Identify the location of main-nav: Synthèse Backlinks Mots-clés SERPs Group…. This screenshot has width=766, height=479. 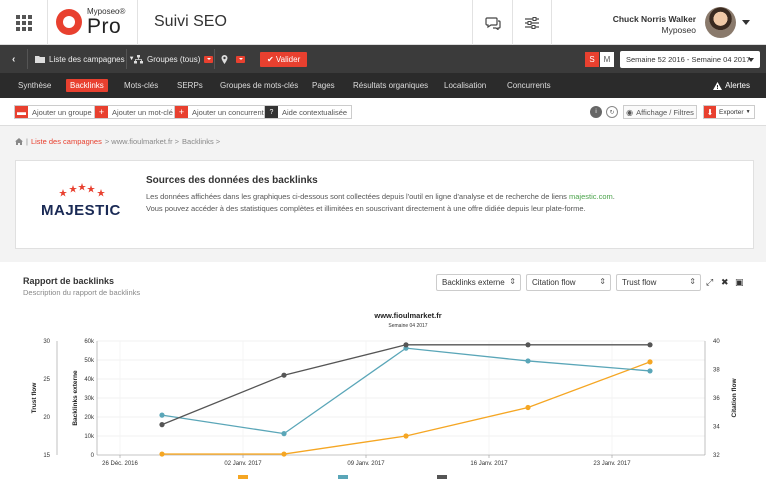
(383, 85).